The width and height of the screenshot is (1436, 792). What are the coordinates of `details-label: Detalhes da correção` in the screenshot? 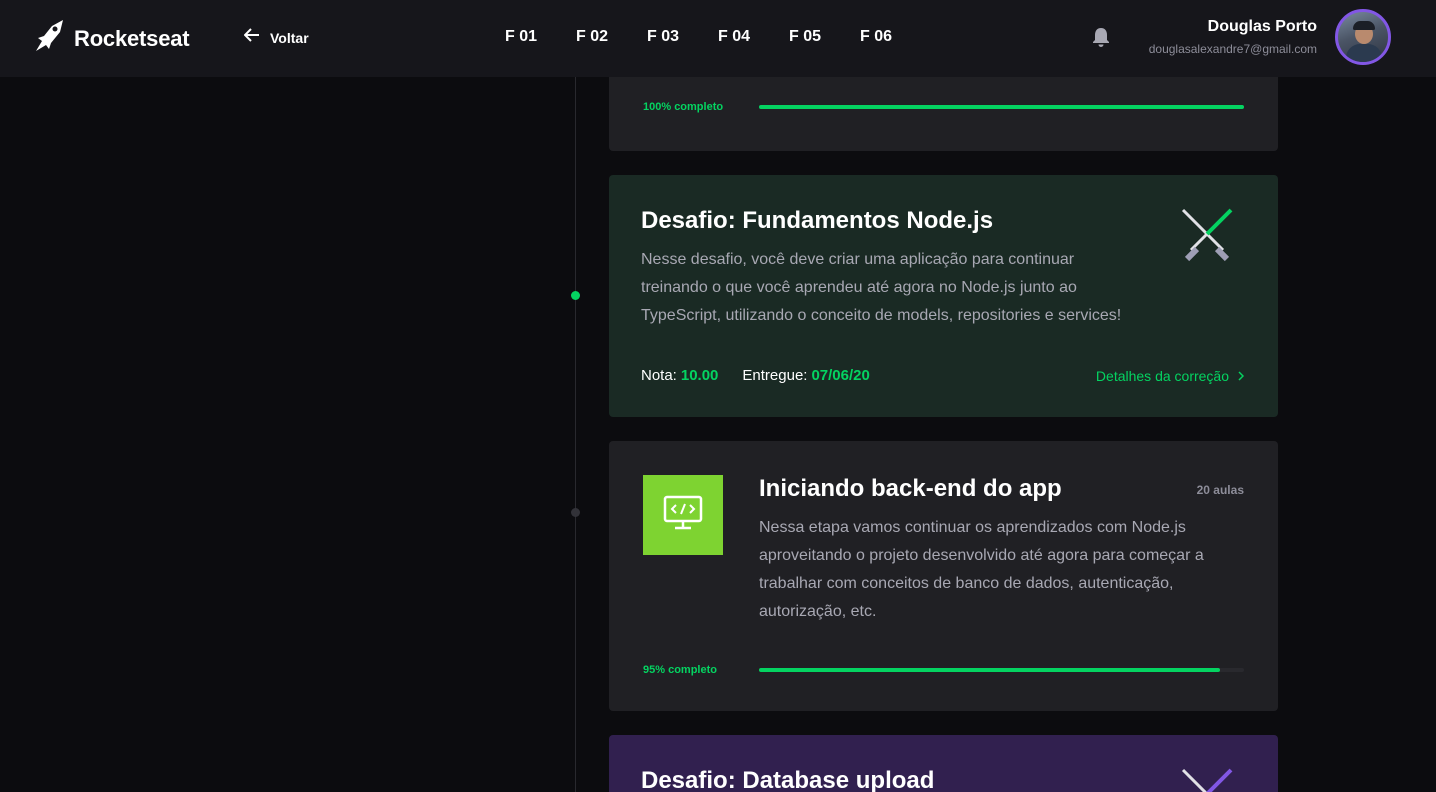 It's located at (1162, 376).